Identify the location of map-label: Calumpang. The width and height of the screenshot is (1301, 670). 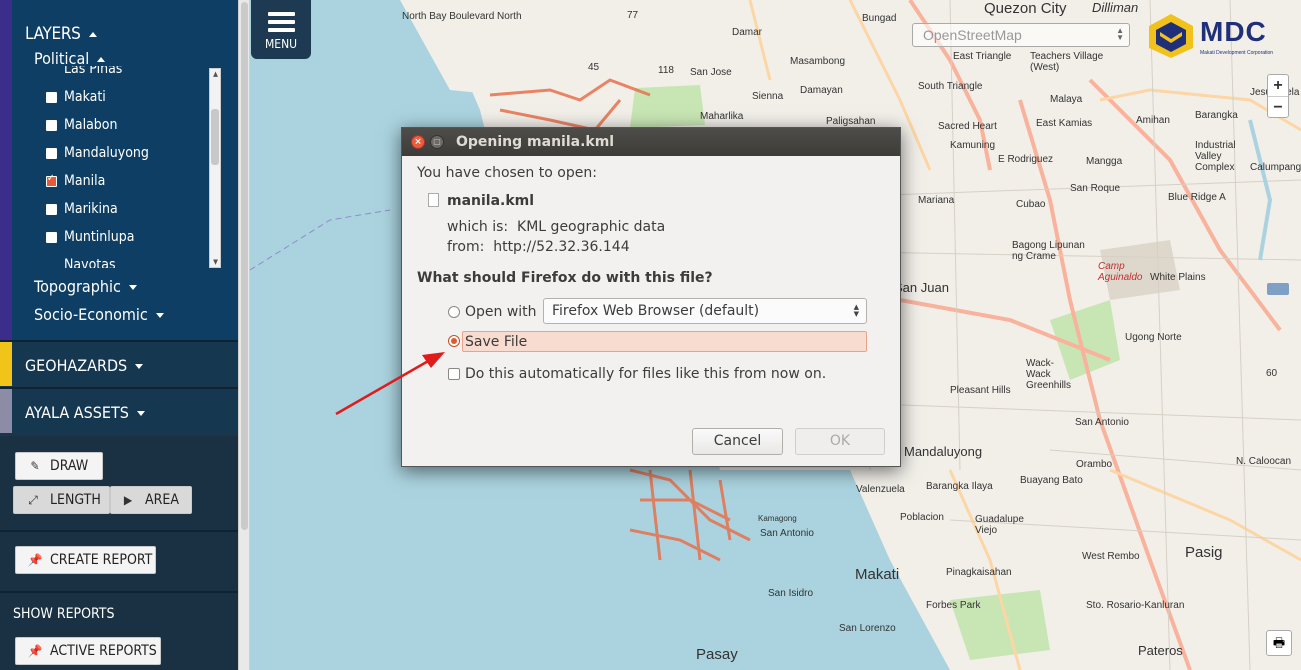
(1275, 167).